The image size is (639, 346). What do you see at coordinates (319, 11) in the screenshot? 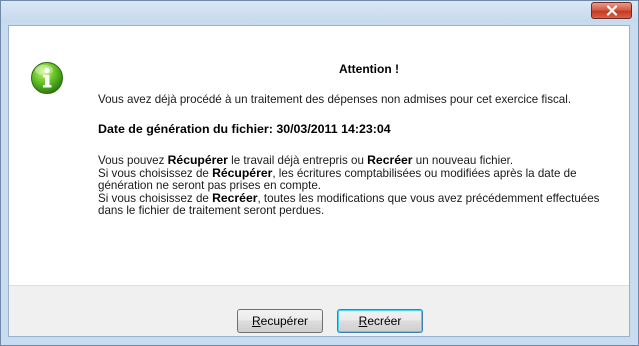
I see `title-bar` at bounding box center [319, 11].